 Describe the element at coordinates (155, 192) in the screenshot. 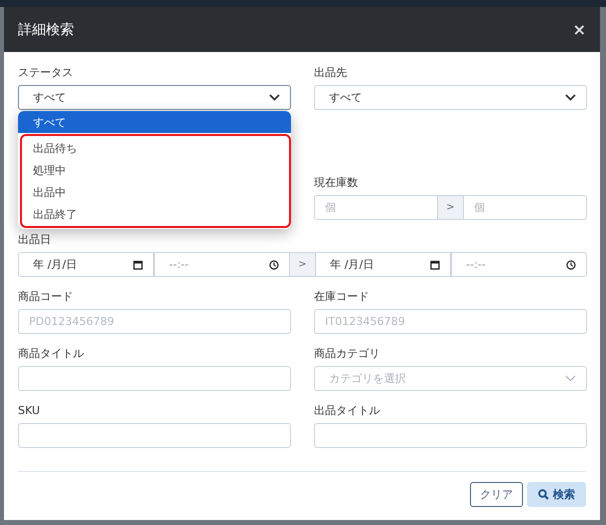

I see `dropdown-option: 出品中` at that location.